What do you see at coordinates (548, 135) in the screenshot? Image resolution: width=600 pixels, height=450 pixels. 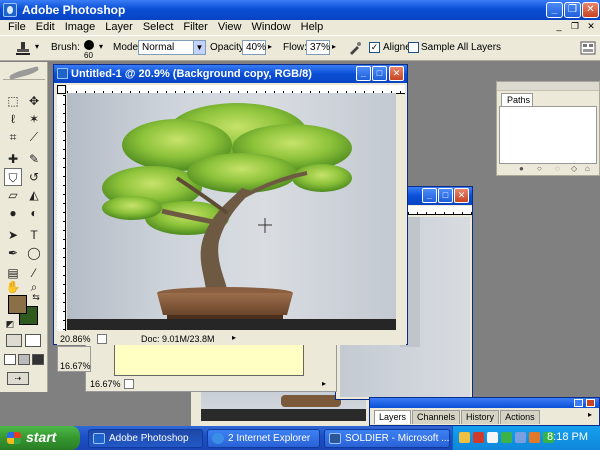 I see `paths-list` at bounding box center [548, 135].